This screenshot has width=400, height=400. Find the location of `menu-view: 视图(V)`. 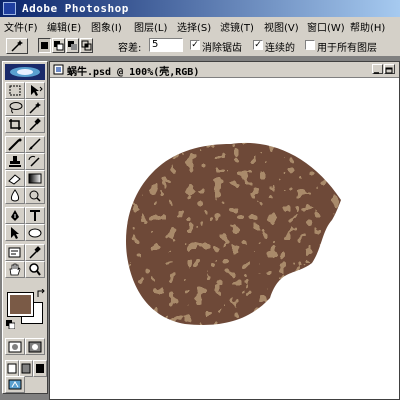

menu-view: 视图(V) is located at coordinates (281, 26).